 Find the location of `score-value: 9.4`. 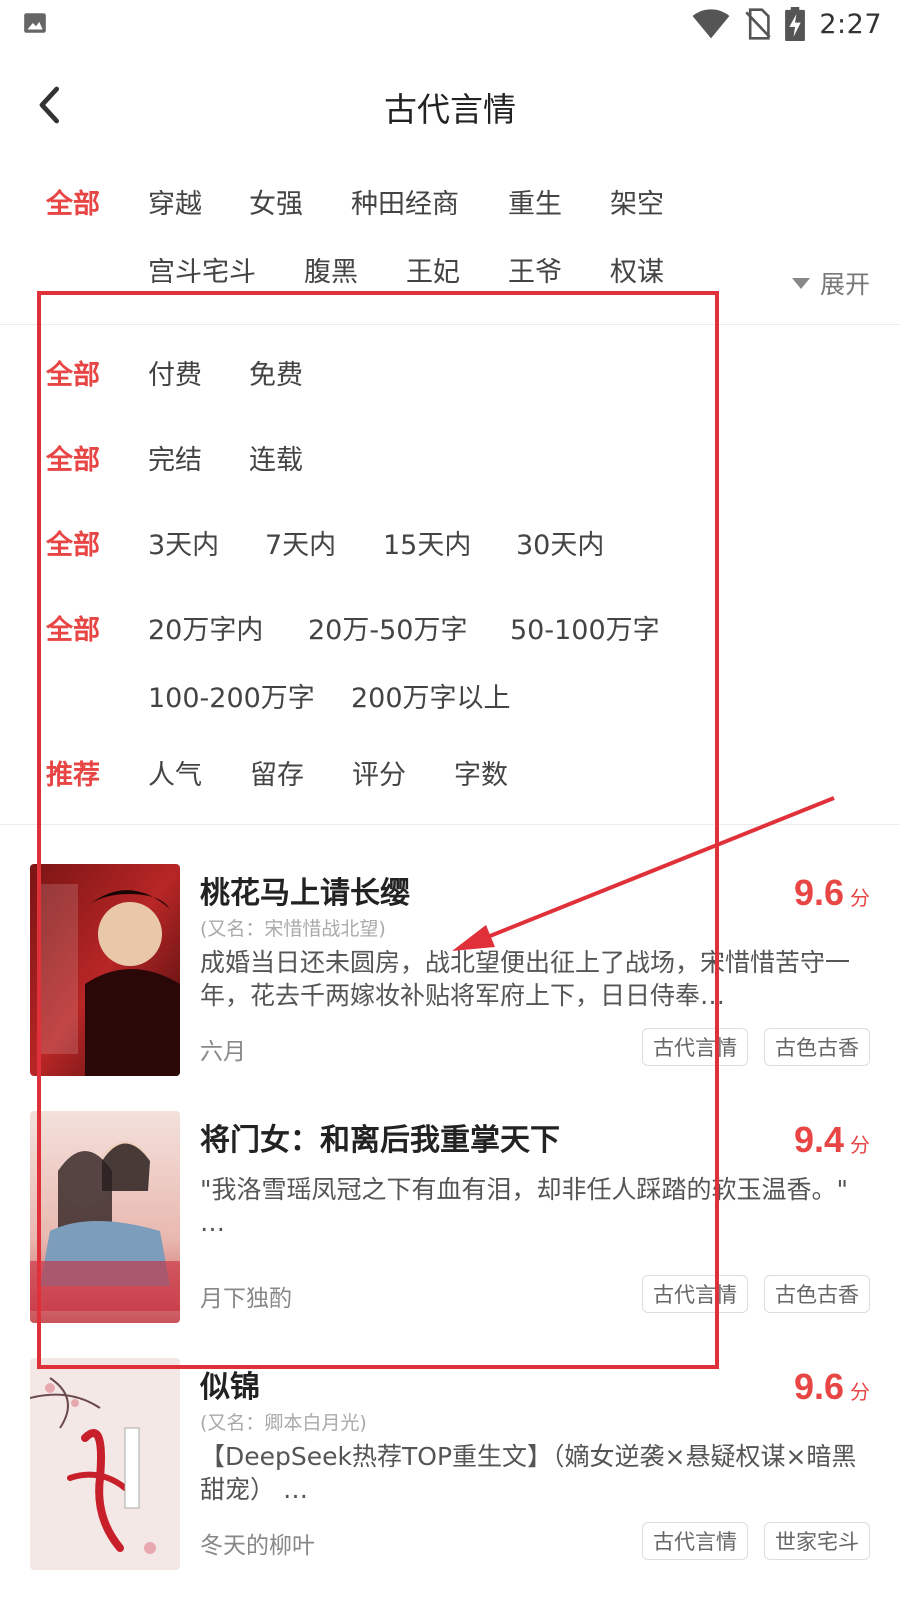

score-value: 9.4 is located at coordinates (818, 1139).